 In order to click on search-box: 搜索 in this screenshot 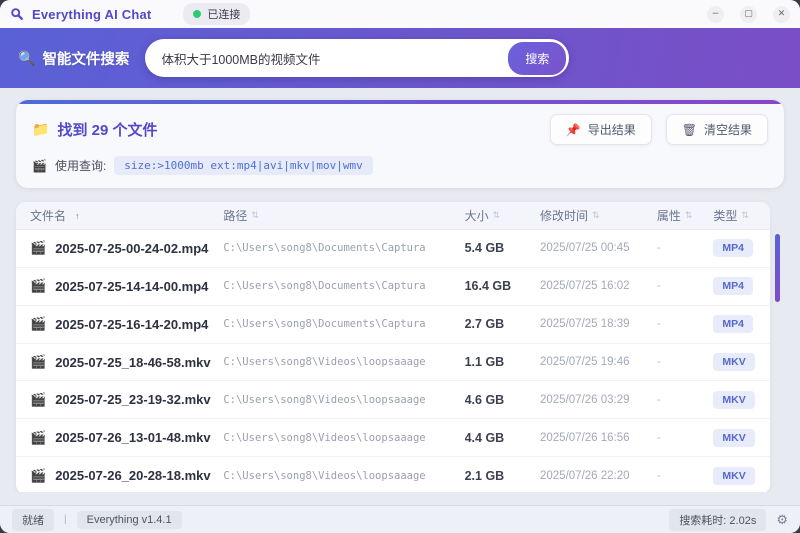, I will do `click(357, 58)`.